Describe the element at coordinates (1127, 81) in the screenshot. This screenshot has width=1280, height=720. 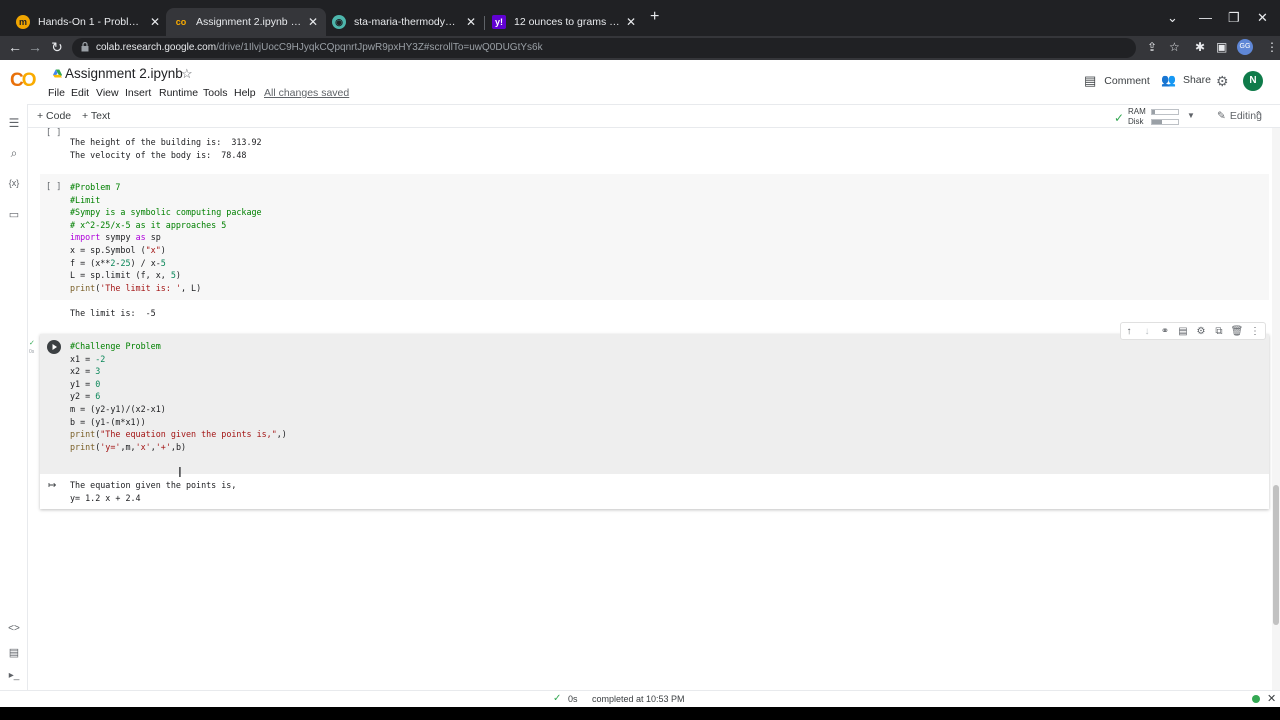
I see `comment-label: Comment` at that location.